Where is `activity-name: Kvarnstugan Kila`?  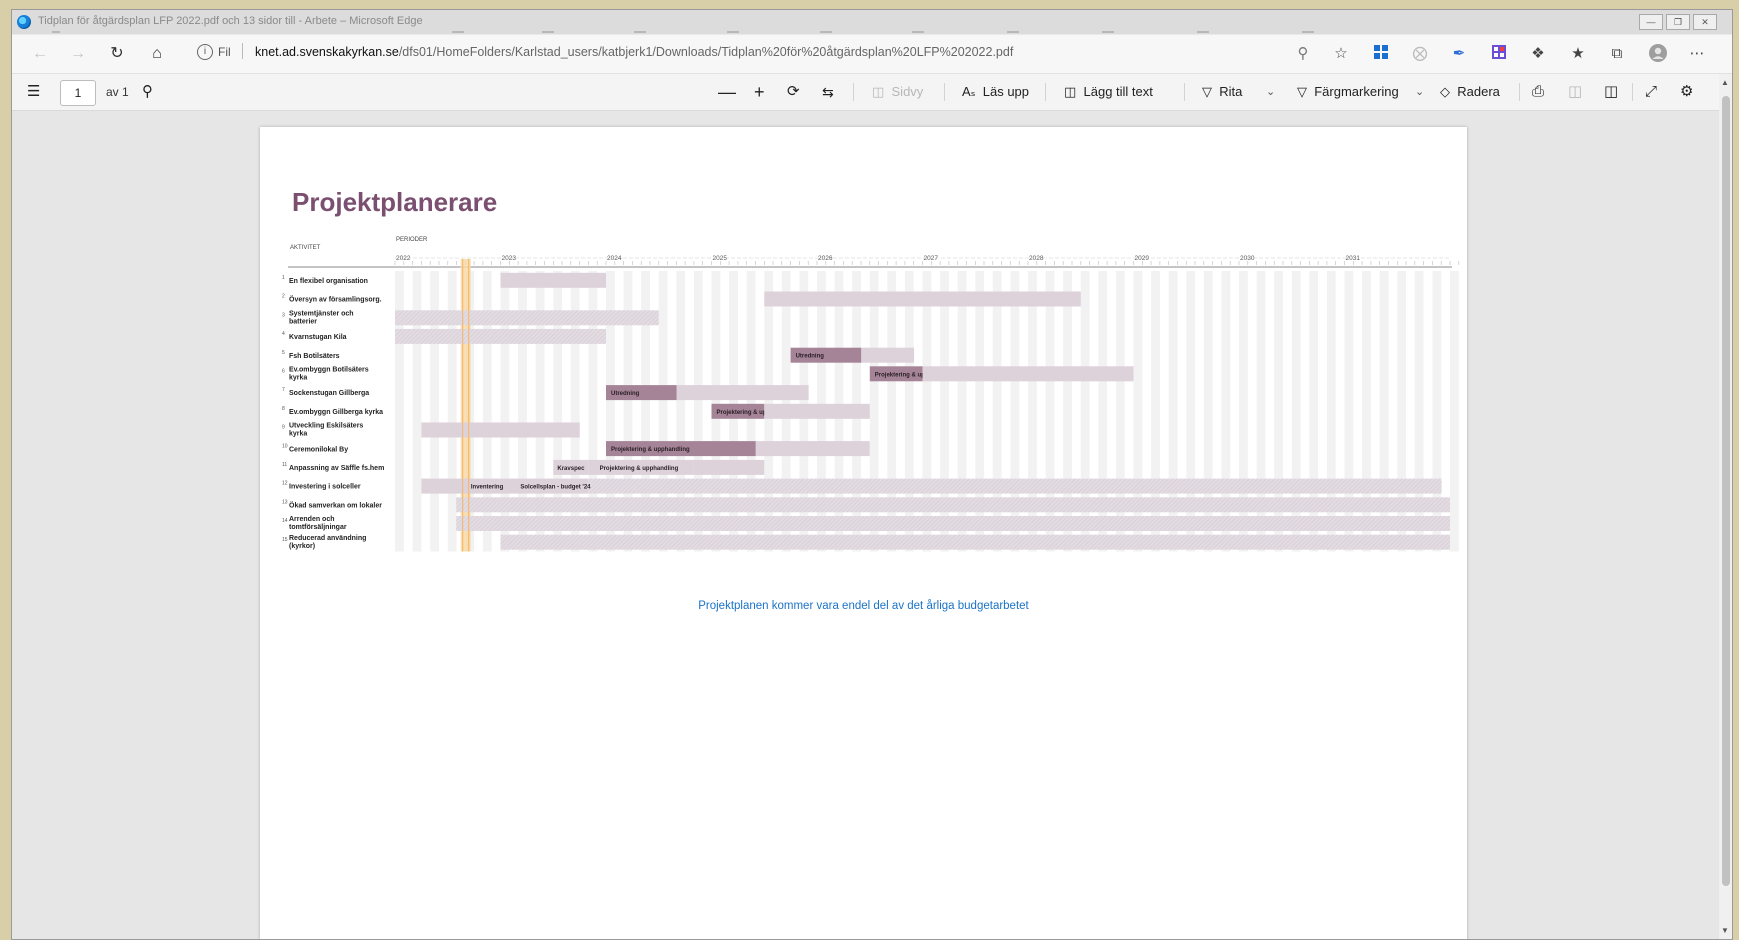 activity-name: Kvarnstugan Kila is located at coordinates (318, 337).